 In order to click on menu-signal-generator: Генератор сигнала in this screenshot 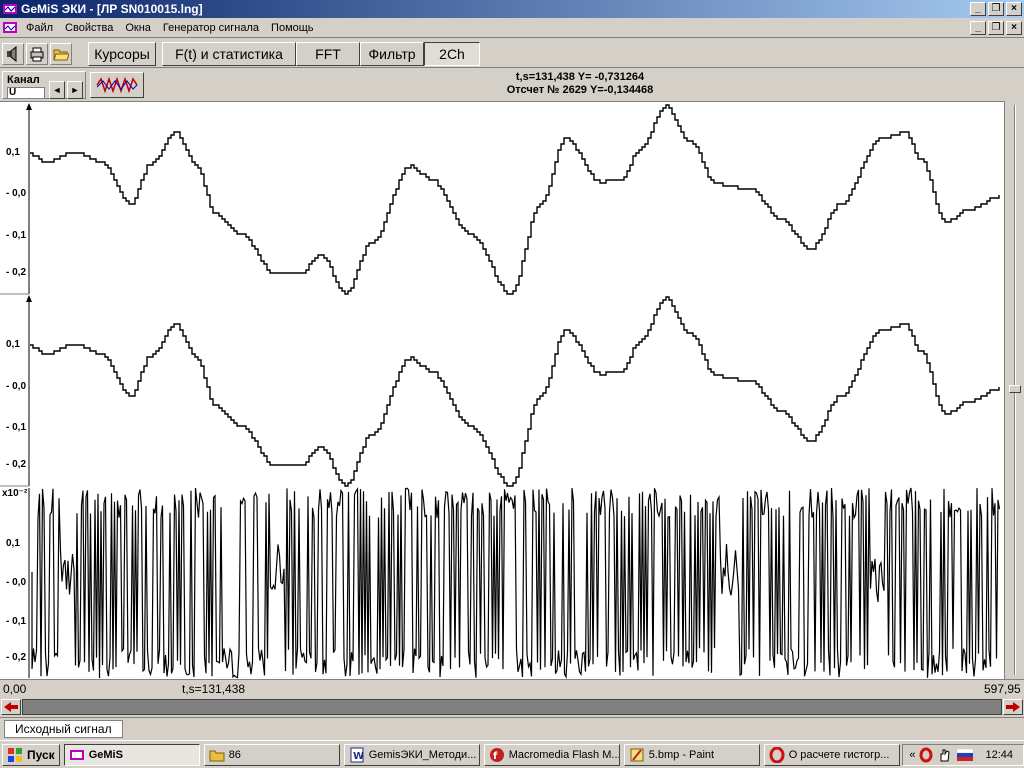, I will do `click(211, 28)`.